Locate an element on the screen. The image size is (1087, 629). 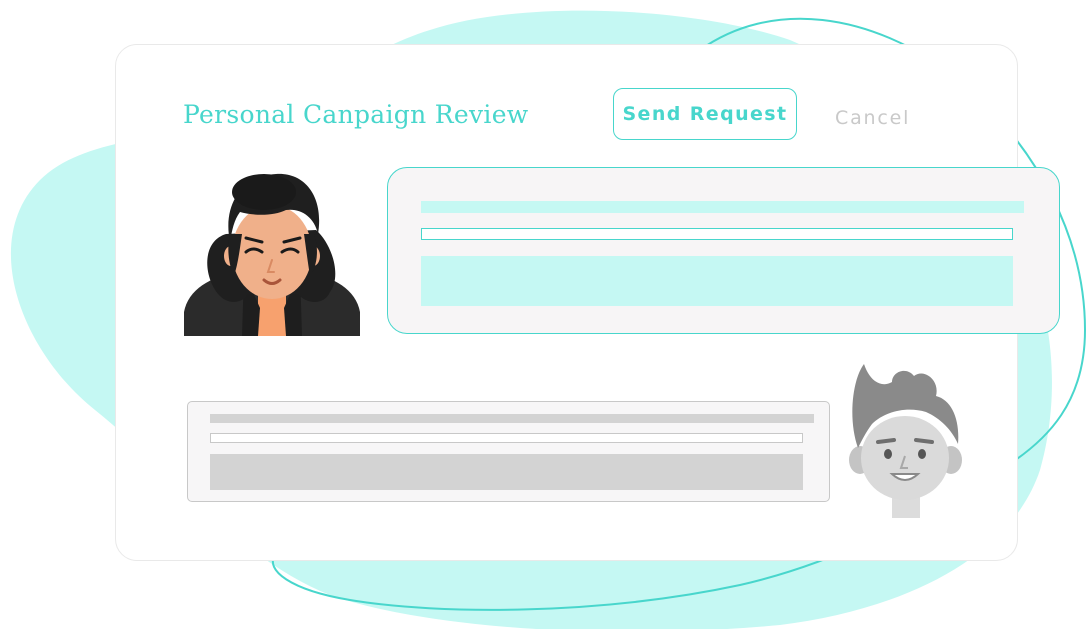
man-avatar-icon is located at coordinates (905, 441).